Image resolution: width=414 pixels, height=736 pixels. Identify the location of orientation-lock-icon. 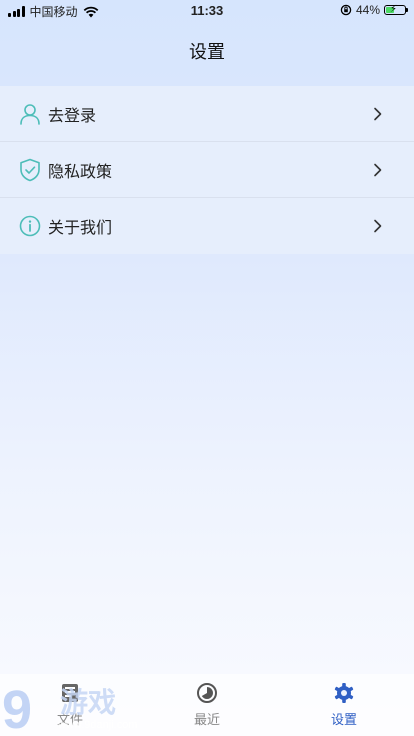
(346, 10).